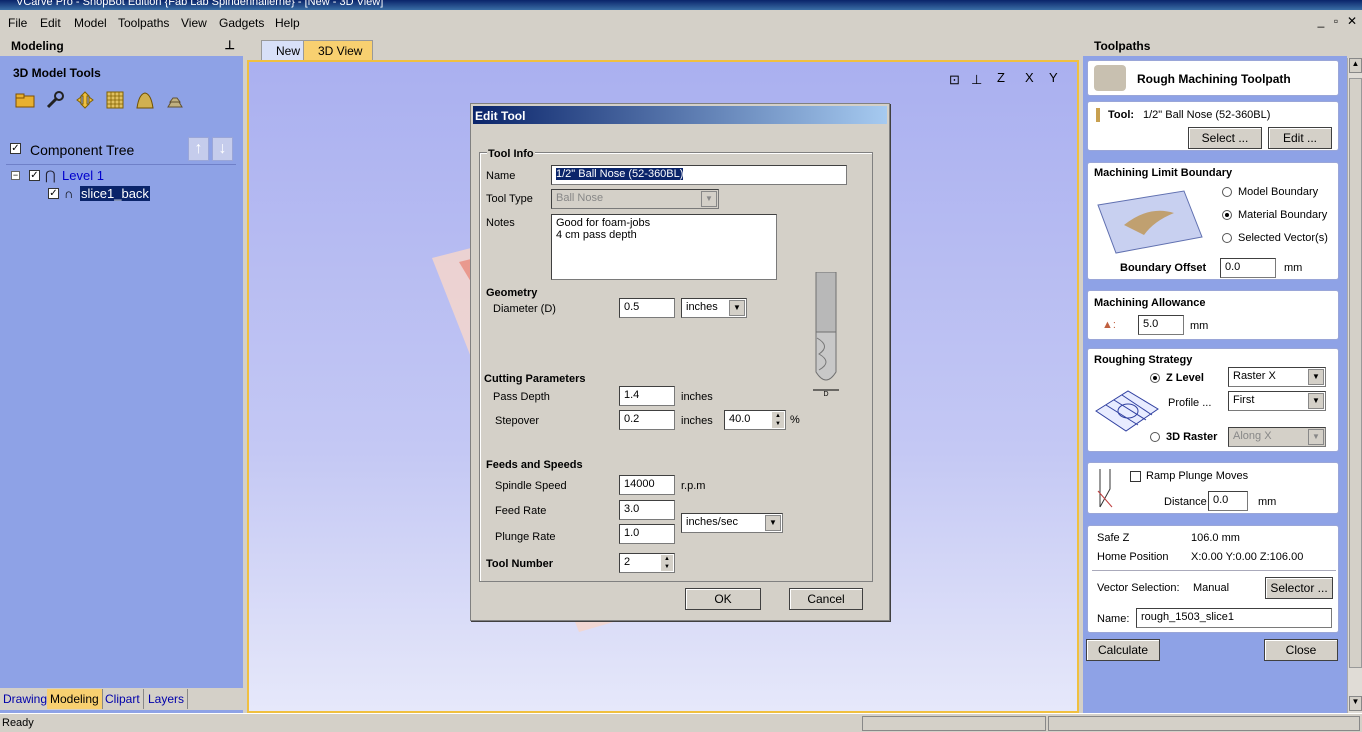  Describe the element at coordinates (1197, 476) in the screenshot. I see `ramp-plunge-label: Ramp Plunge Moves` at that location.